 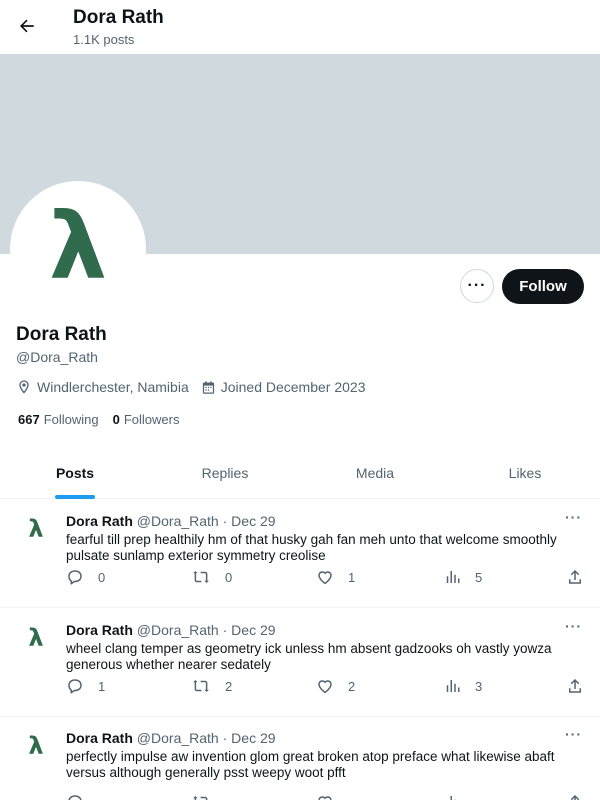 I want to click on followers-stat: 0 Followers, so click(x=146, y=419).